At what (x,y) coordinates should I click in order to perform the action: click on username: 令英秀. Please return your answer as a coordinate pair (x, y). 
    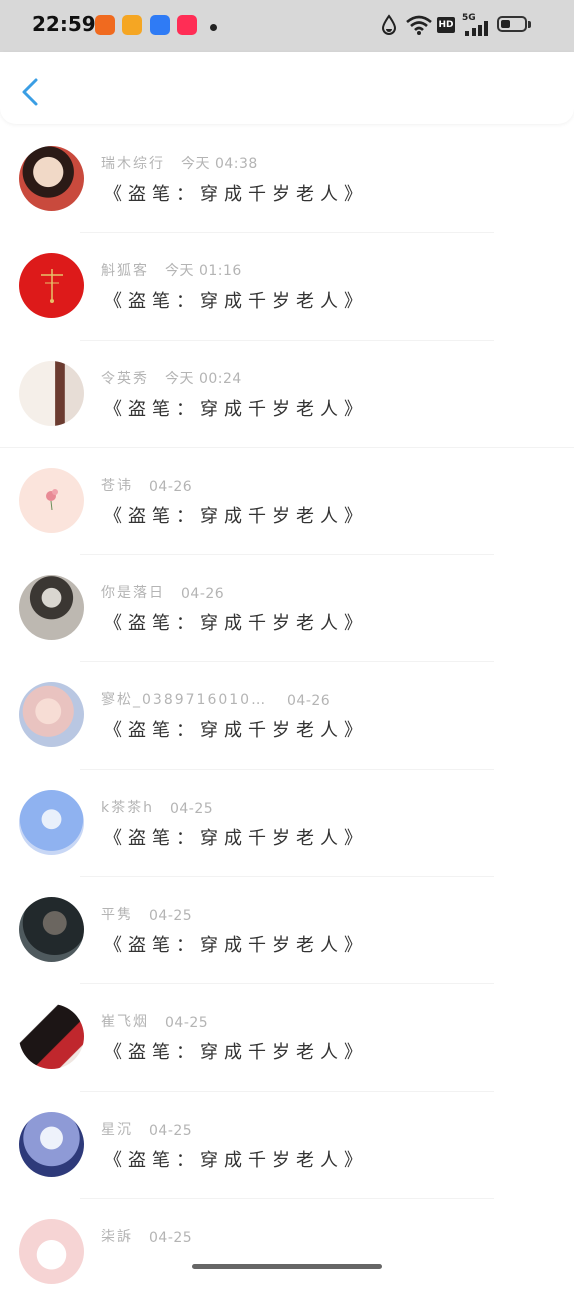
    Looking at the image, I should click on (125, 378).